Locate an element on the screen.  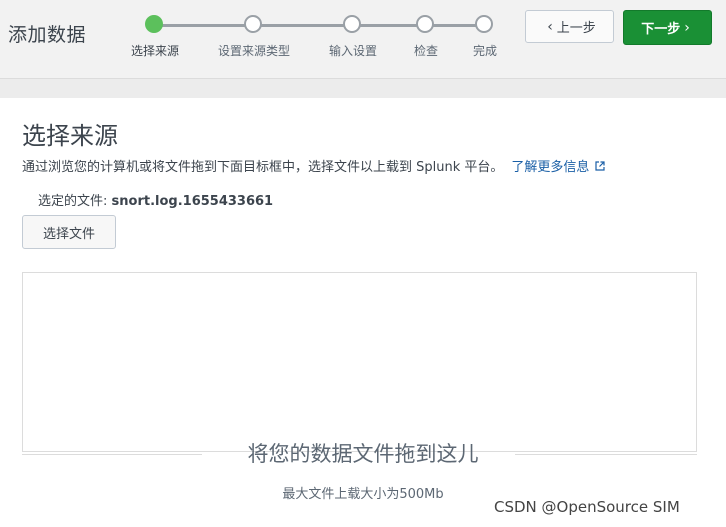
select-file-button: 选择文件 is located at coordinates (69, 232).